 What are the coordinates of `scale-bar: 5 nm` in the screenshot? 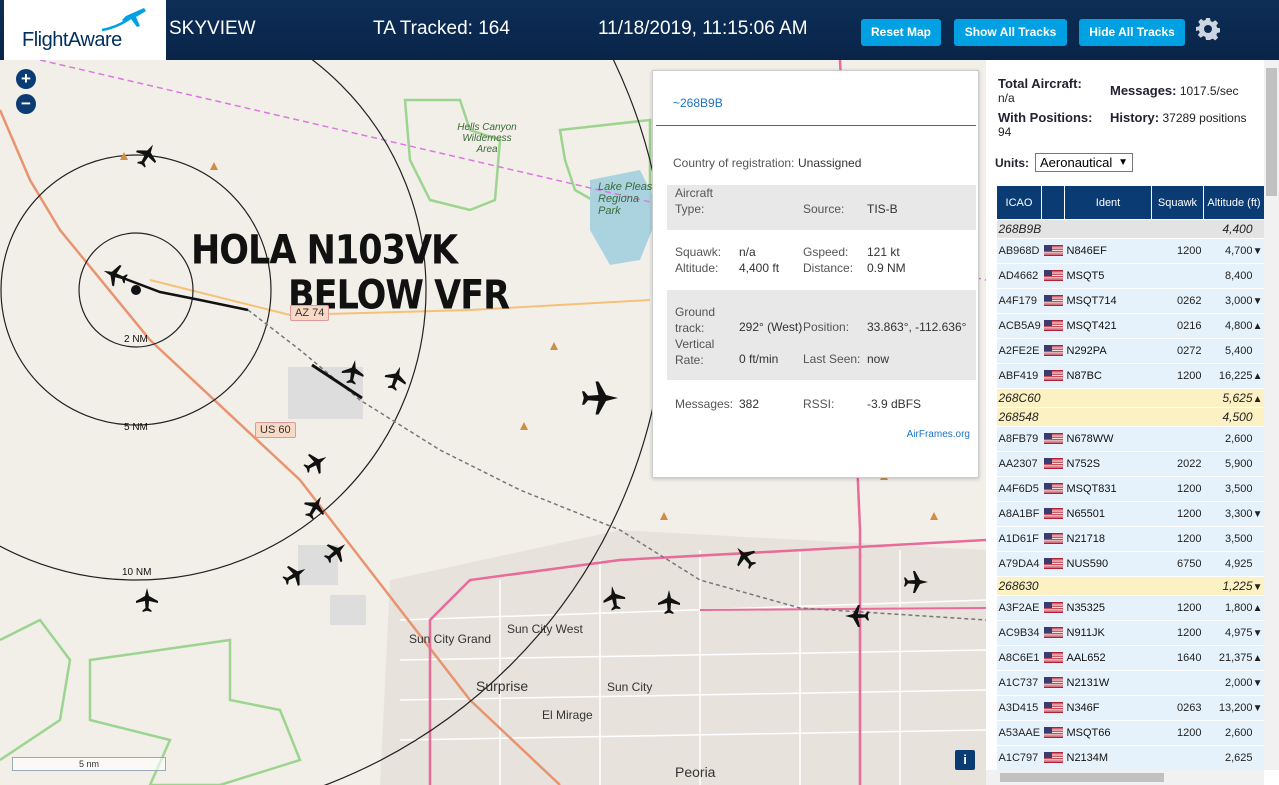 It's located at (89, 764).